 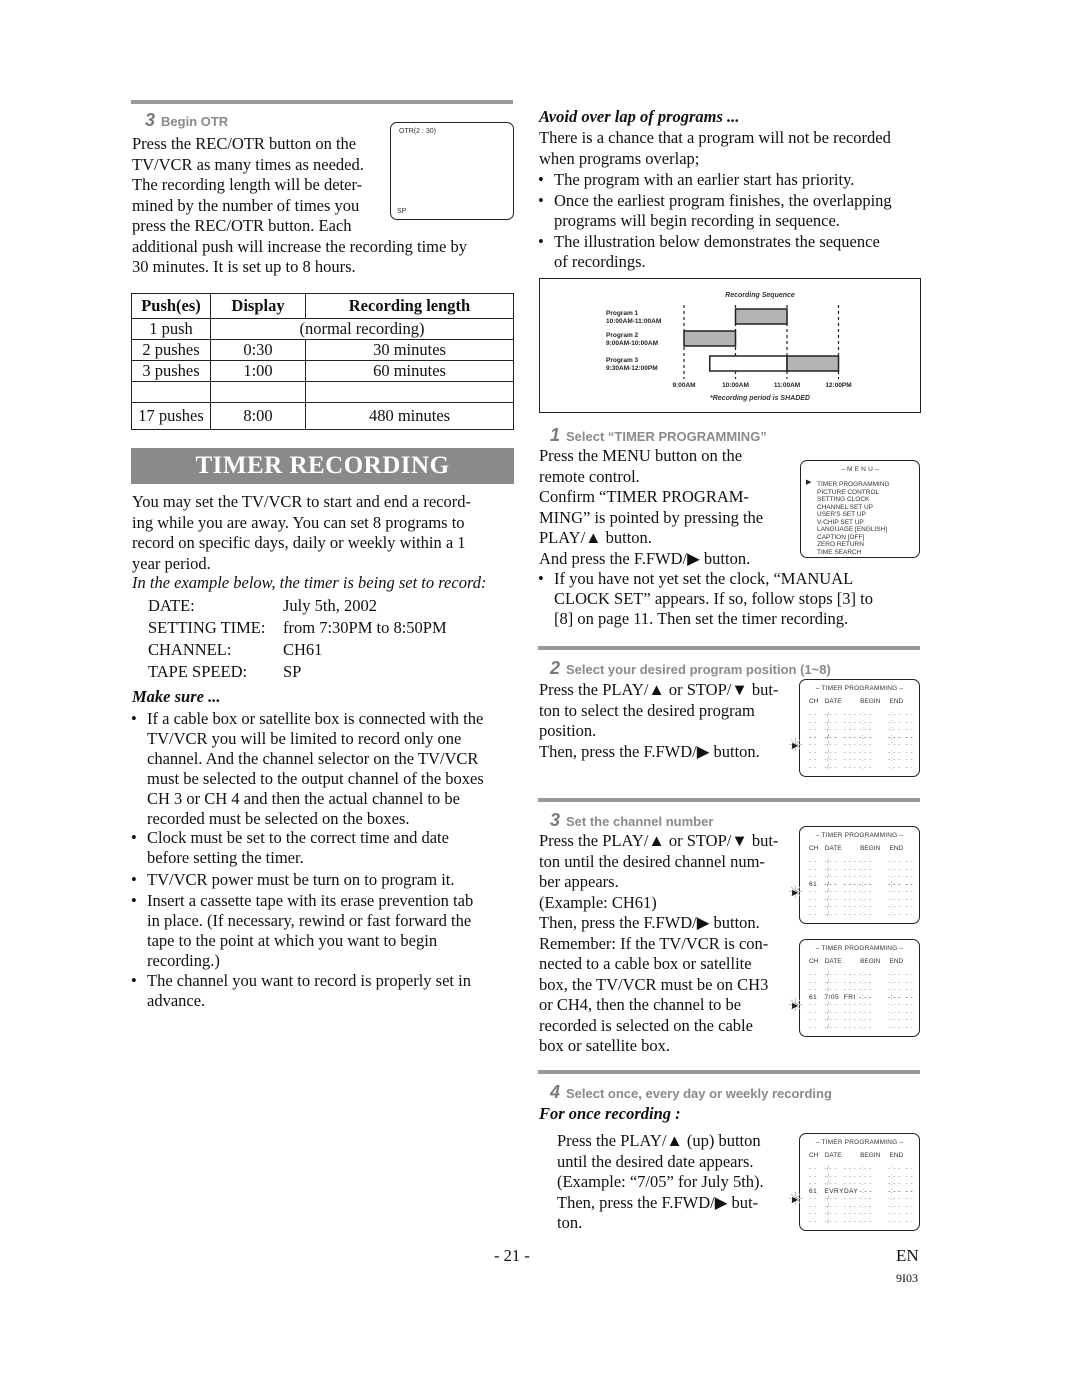 What do you see at coordinates (409, 416) in the screenshot?
I see `table-cell: 480 minutes` at bounding box center [409, 416].